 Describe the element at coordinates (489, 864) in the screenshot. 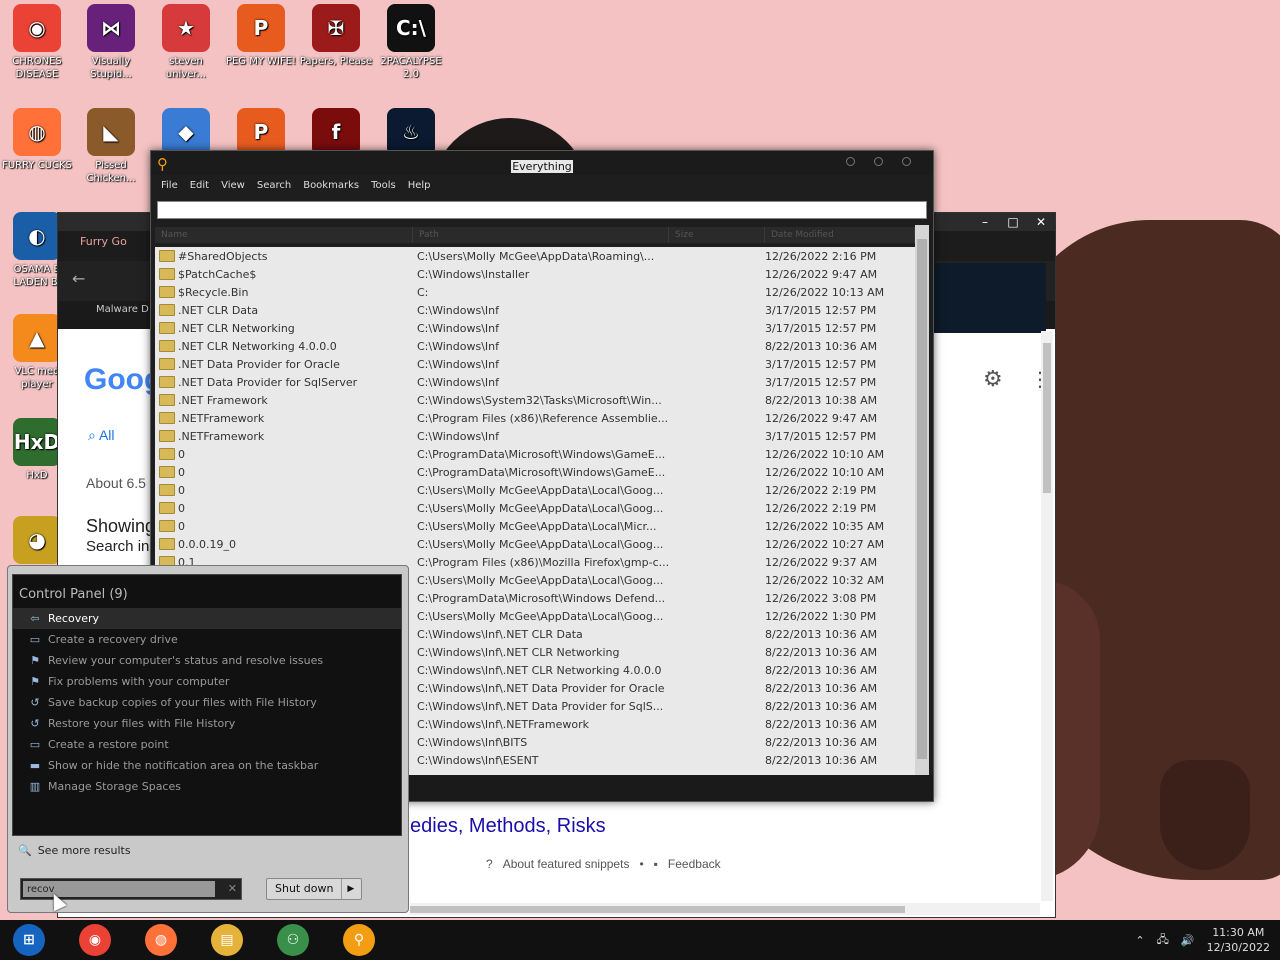

I see `help-icon: ?` at that location.